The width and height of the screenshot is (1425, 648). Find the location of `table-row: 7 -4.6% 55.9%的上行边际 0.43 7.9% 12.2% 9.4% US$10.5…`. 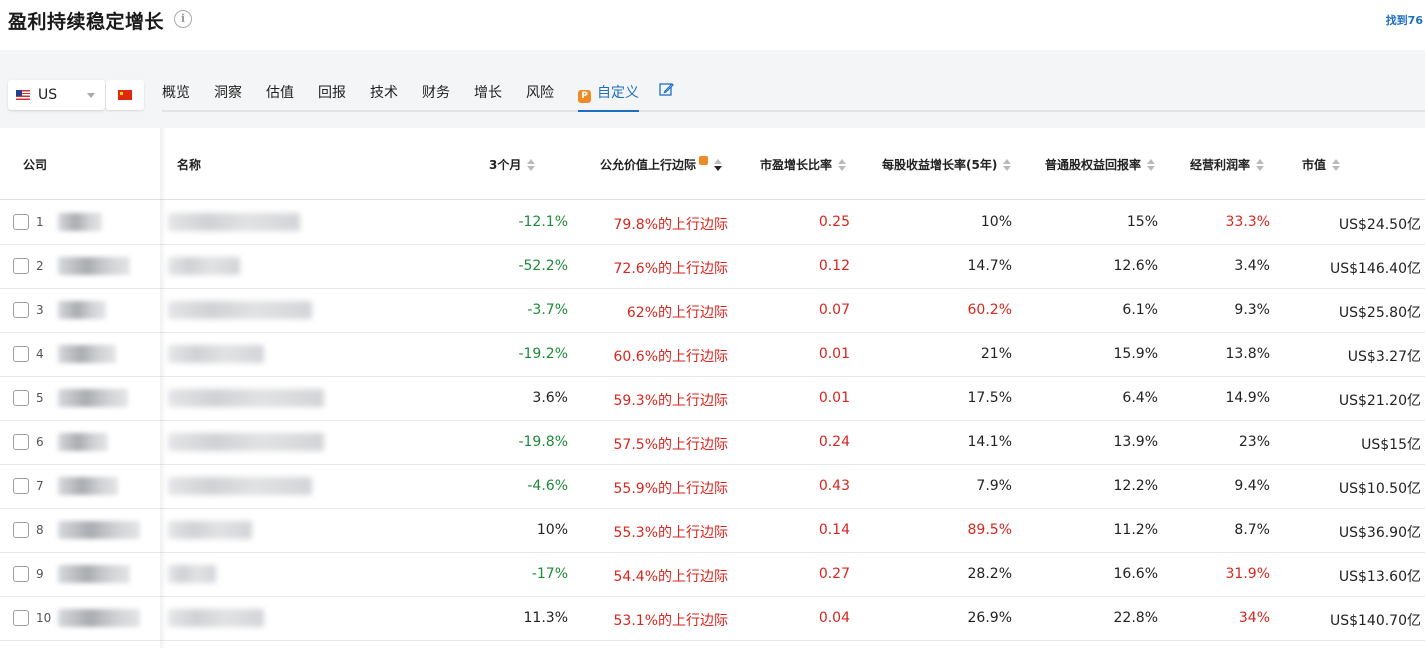

table-row: 7 -4.6% 55.9%的上行边际 0.43 7.9% 12.2% 9.4% US$10.5… is located at coordinates (712, 487).